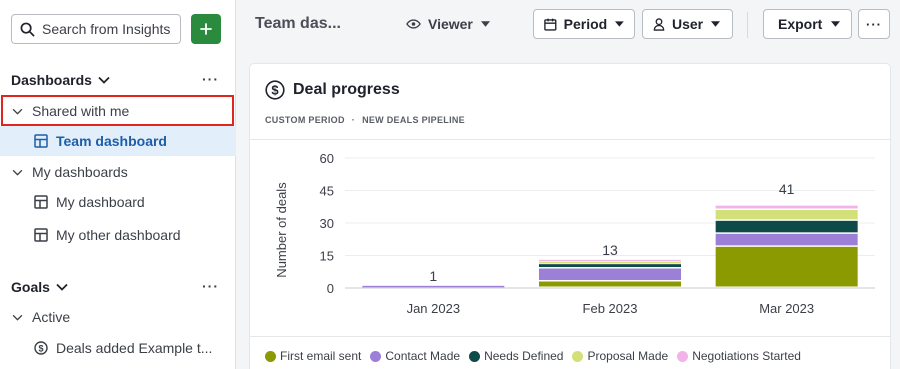 Image resolution: width=900 pixels, height=369 pixels. What do you see at coordinates (210, 286) in the screenshot?
I see `goals-more-button: ···` at bounding box center [210, 286].